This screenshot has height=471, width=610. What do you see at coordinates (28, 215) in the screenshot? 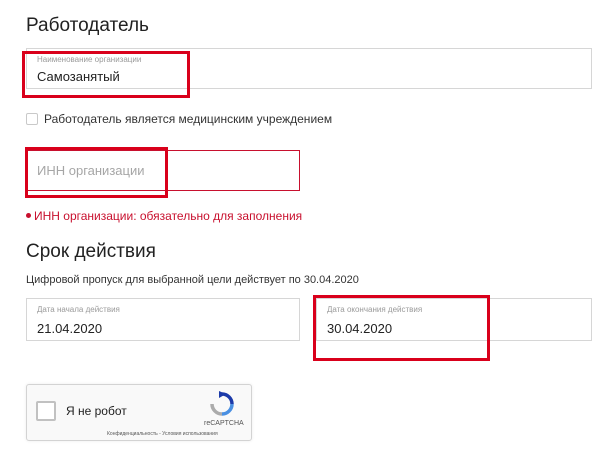
I see `error-dot-icon` at bounding box center [28, 215].